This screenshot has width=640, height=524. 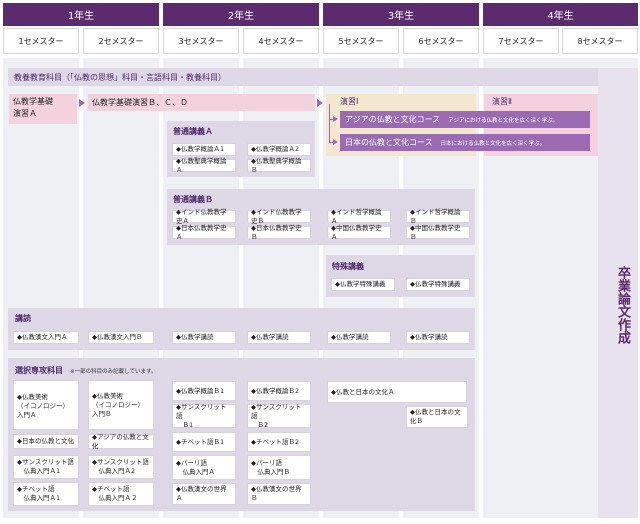 I want to click on general-education-band: 教養教育科目（「仏教の思想」科目・言語科目・教養科目）, so click(x=303, y=77).